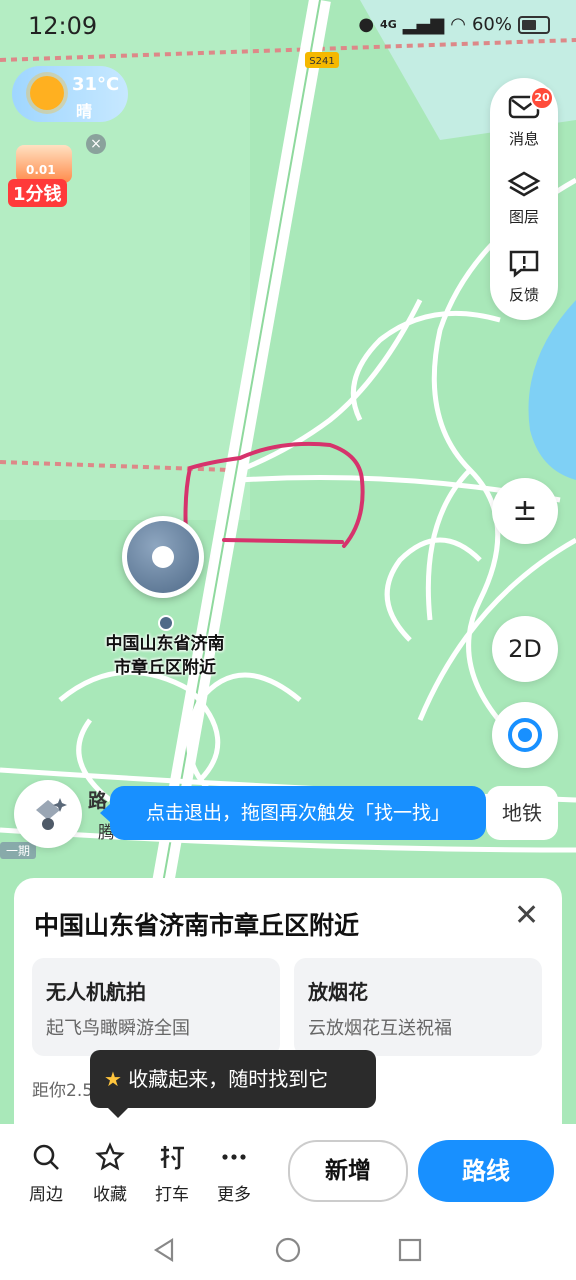  What do you see at coordinates (228, 1079) in the screenshot?
I see `tooltip-text: 收藏起来，随时找到它` at bounding box center [228, 1079].